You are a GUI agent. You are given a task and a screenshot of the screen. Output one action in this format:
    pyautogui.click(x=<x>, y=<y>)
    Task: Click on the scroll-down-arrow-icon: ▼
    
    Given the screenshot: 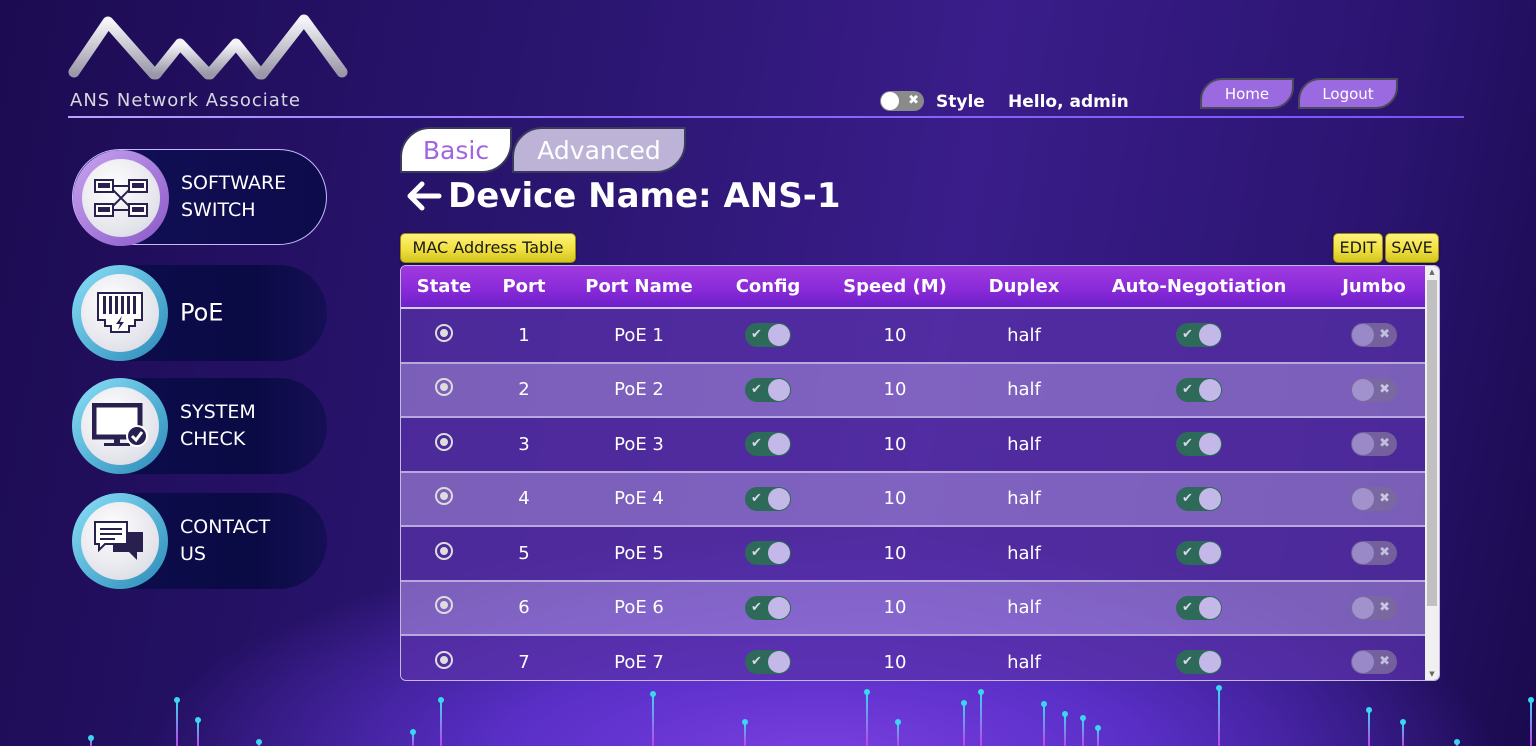 What is the action you would take?
    pyautogui.click(x=1432, y=674)
    